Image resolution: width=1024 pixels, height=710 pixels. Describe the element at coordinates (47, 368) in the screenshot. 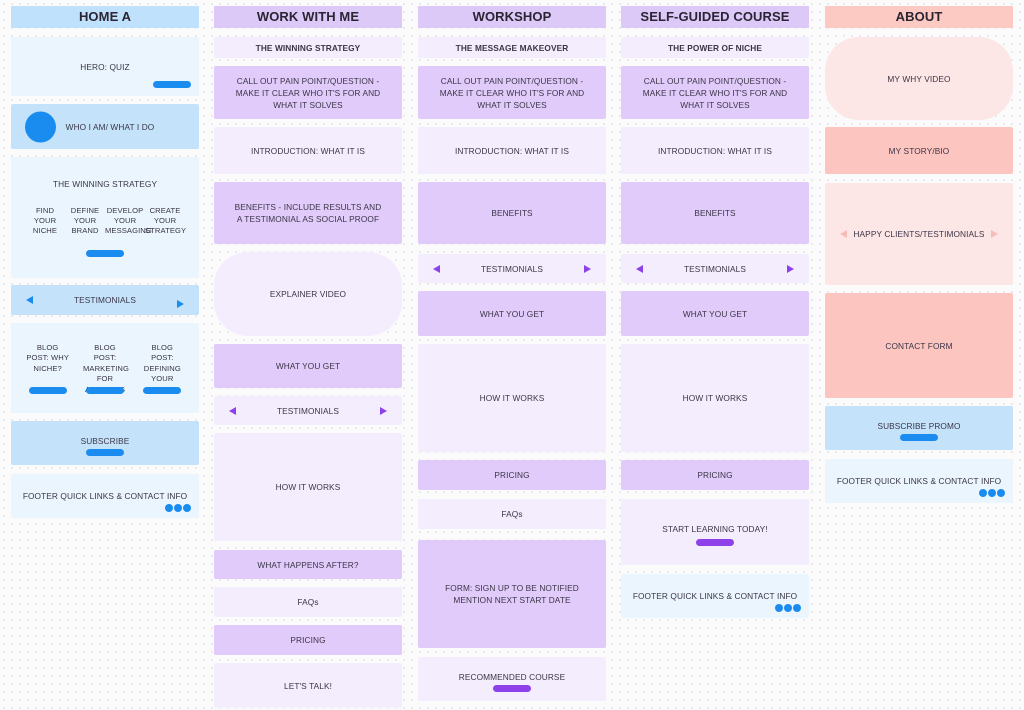

I see `blog-post: BLOG POST: WHY NICHE?` at that location.